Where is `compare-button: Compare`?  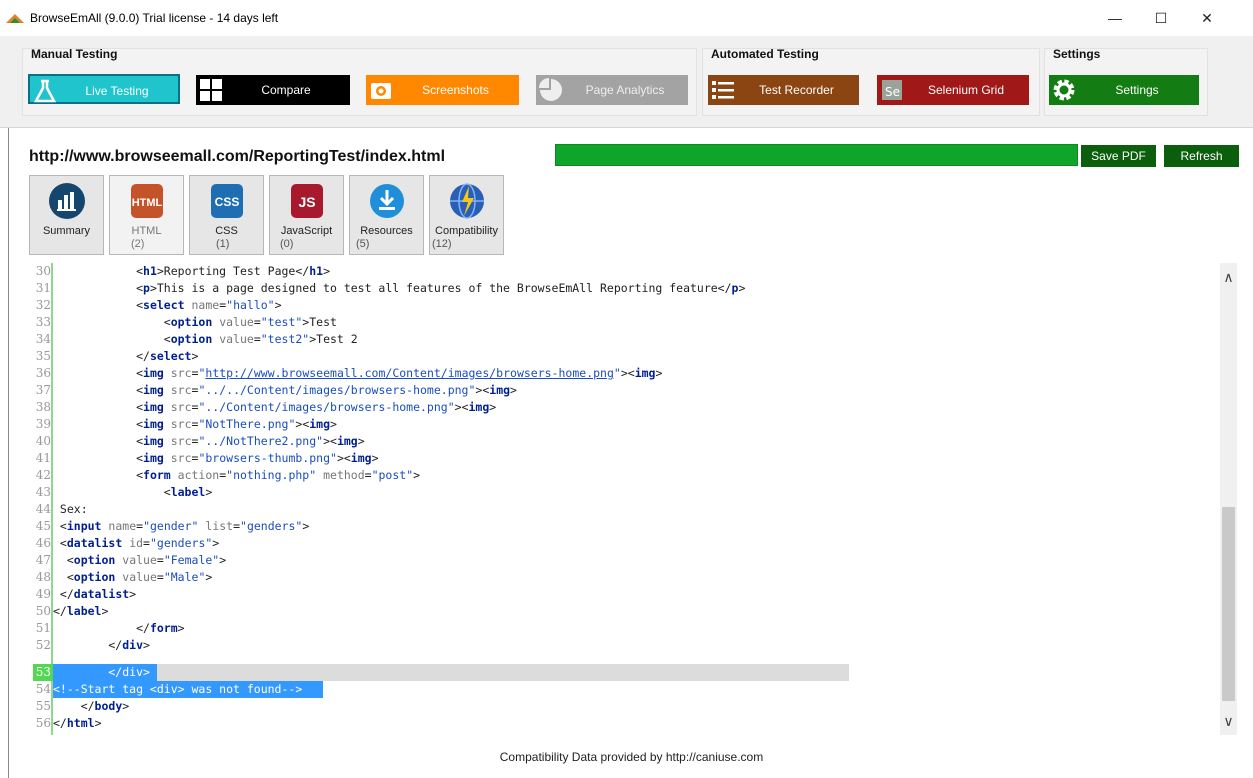 compare-button: Compare is located at coordinates (273, 90).